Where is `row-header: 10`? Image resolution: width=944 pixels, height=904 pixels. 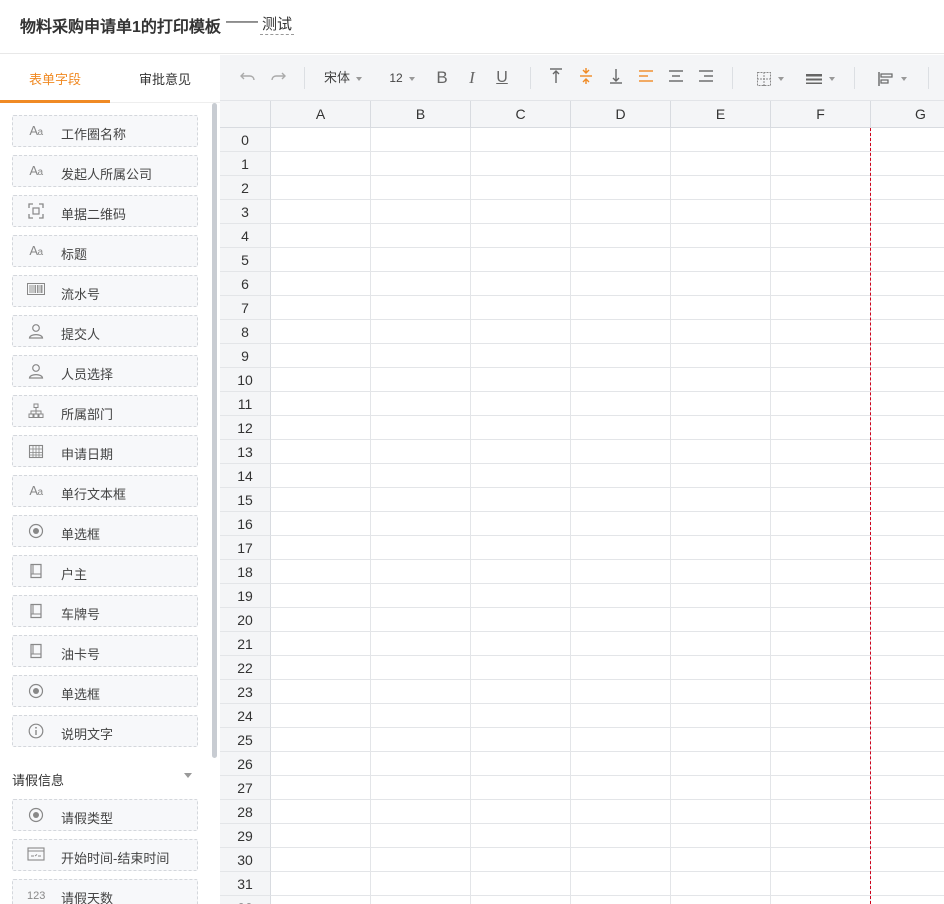
row-header: 10 is located at coordinates (245, 380).